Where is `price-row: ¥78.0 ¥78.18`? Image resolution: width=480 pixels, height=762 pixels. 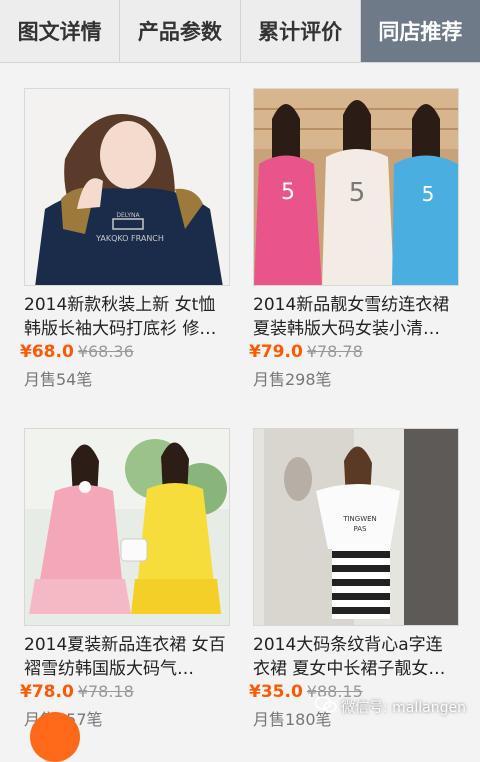 price-row: ¥78.0 ¥78.18 is located at coordinates (77, 692).